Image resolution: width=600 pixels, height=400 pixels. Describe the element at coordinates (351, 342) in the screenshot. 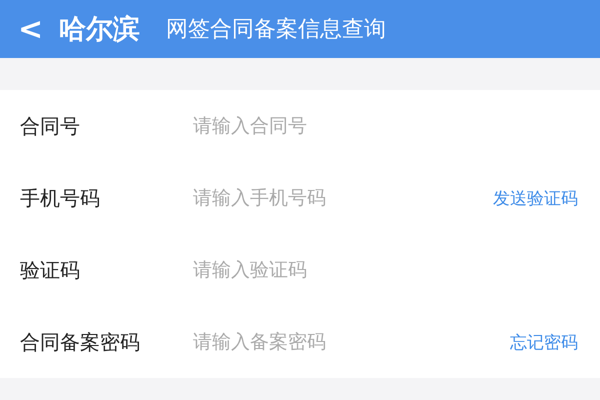

I see `input-field: 请输入备案密码` at that location.